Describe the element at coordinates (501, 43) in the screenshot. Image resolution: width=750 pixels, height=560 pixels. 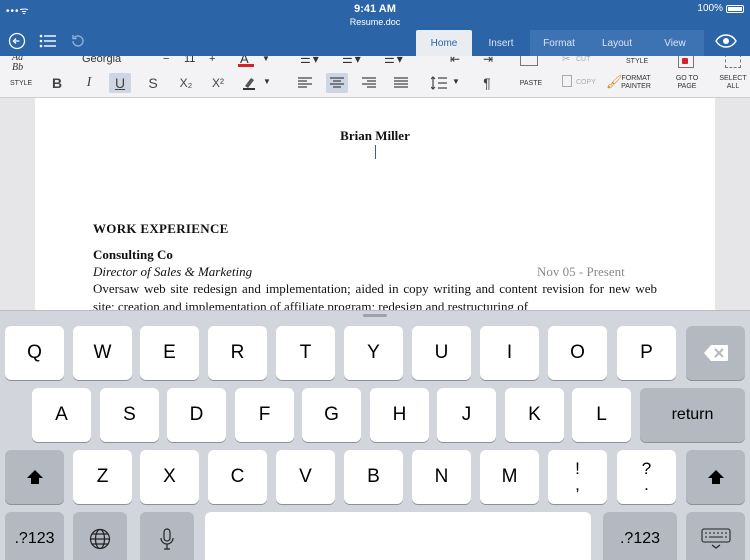
I see `tab-insert: Insert` at that location.